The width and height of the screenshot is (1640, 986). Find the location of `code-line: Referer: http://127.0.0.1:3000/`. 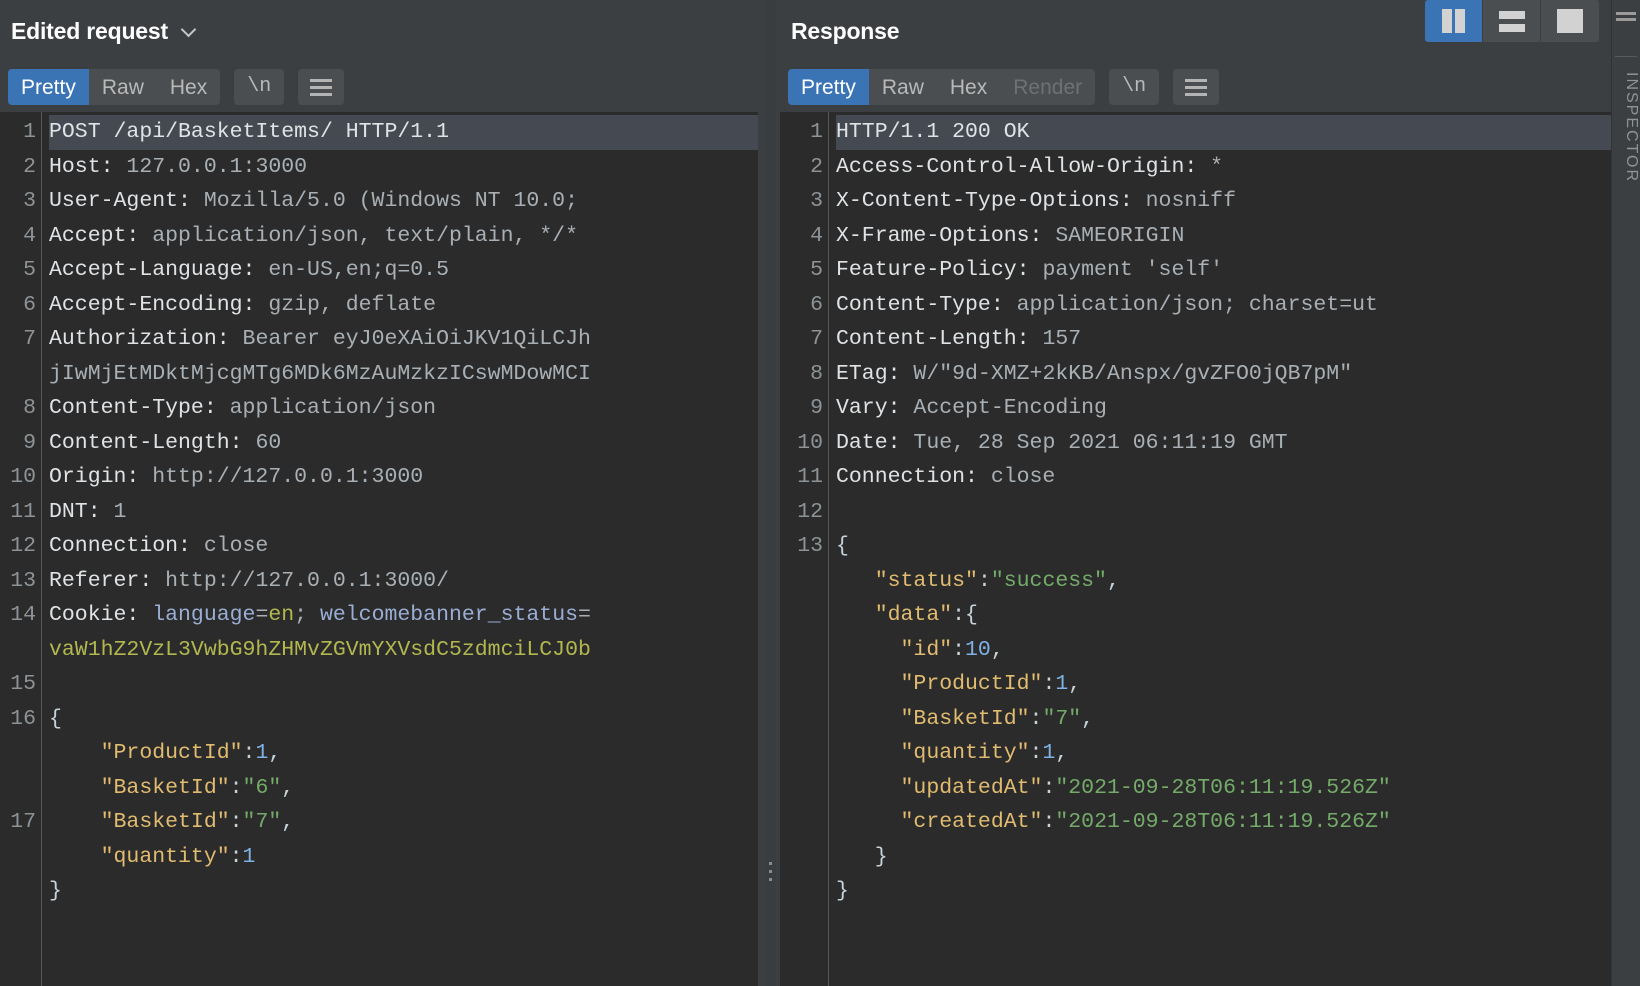

code-line: Referer: http://127.0.0.1:3000/ is located at coordinates (403, 581).